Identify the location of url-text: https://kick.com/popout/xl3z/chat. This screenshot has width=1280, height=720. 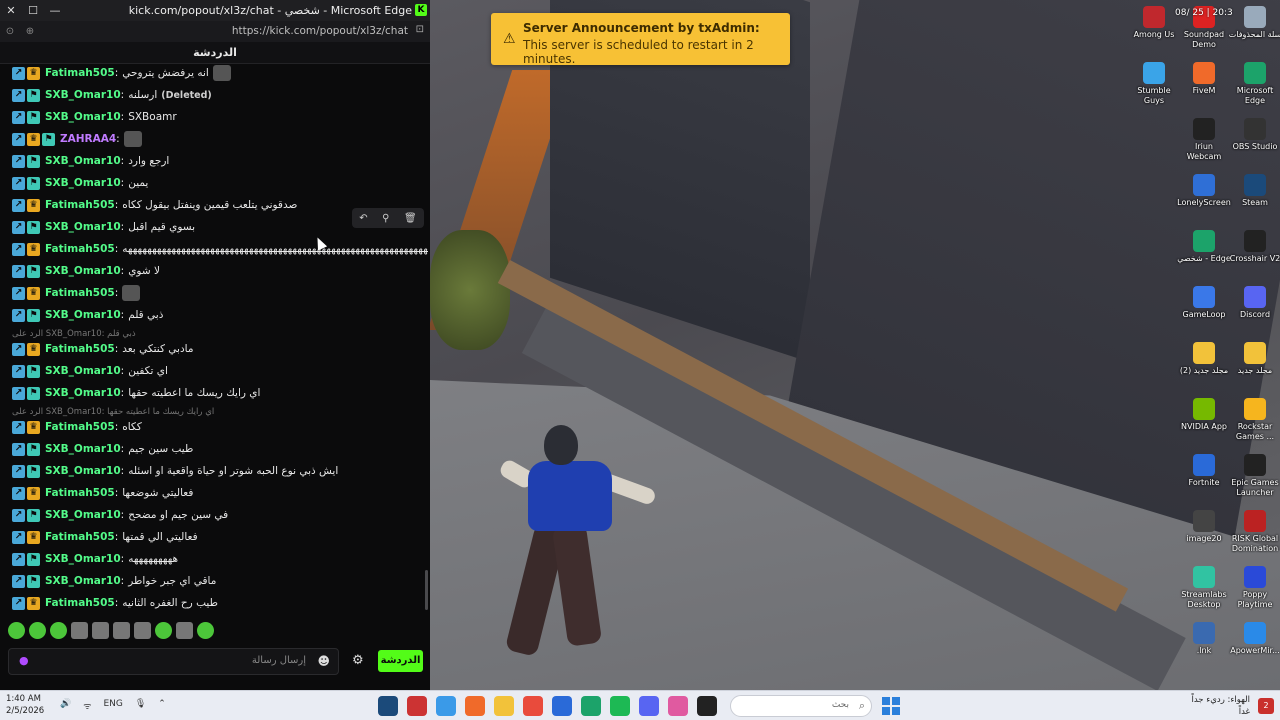
(320, 31).